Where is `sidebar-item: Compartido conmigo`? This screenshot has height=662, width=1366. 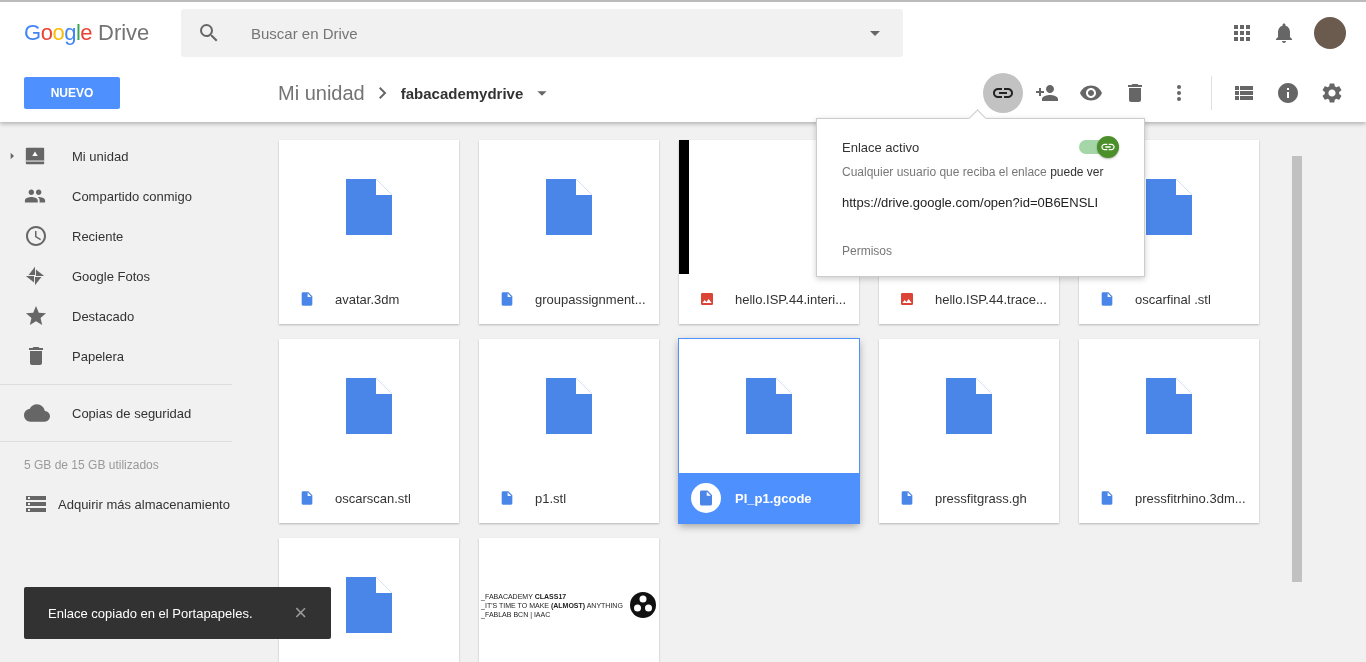
sidebar-item: Compartido conmigo is located at coordinates (129, 196).